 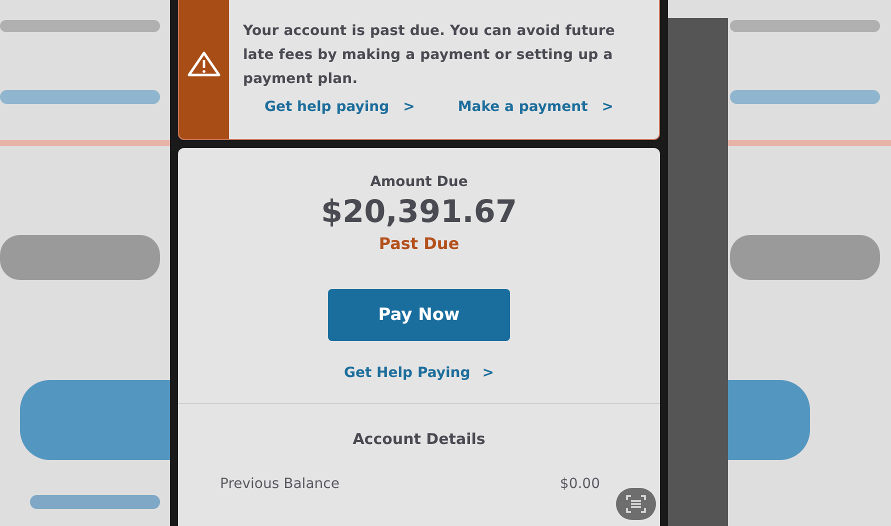 I want to click on amount-due: $20,391.67, so click(x=419, y=212).